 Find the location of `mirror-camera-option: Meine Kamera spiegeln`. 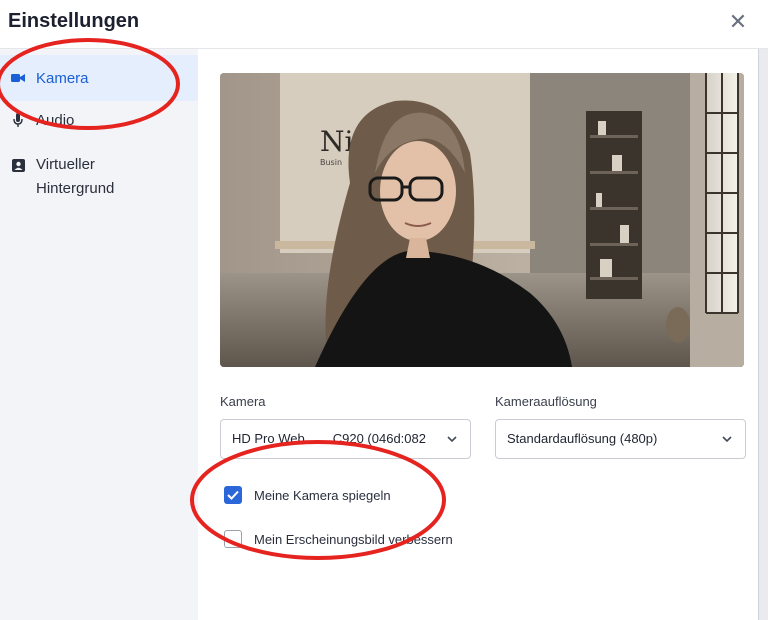

mirror-camera-option: Meine Kamera spiegeln is located at coordinates (307, 495).